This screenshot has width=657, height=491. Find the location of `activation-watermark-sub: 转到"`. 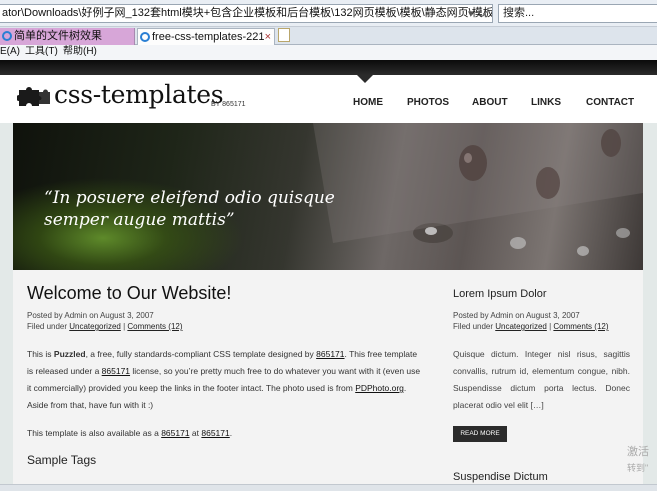

activation-watermark-sub: 转到" is located at coordinates (638, 468).